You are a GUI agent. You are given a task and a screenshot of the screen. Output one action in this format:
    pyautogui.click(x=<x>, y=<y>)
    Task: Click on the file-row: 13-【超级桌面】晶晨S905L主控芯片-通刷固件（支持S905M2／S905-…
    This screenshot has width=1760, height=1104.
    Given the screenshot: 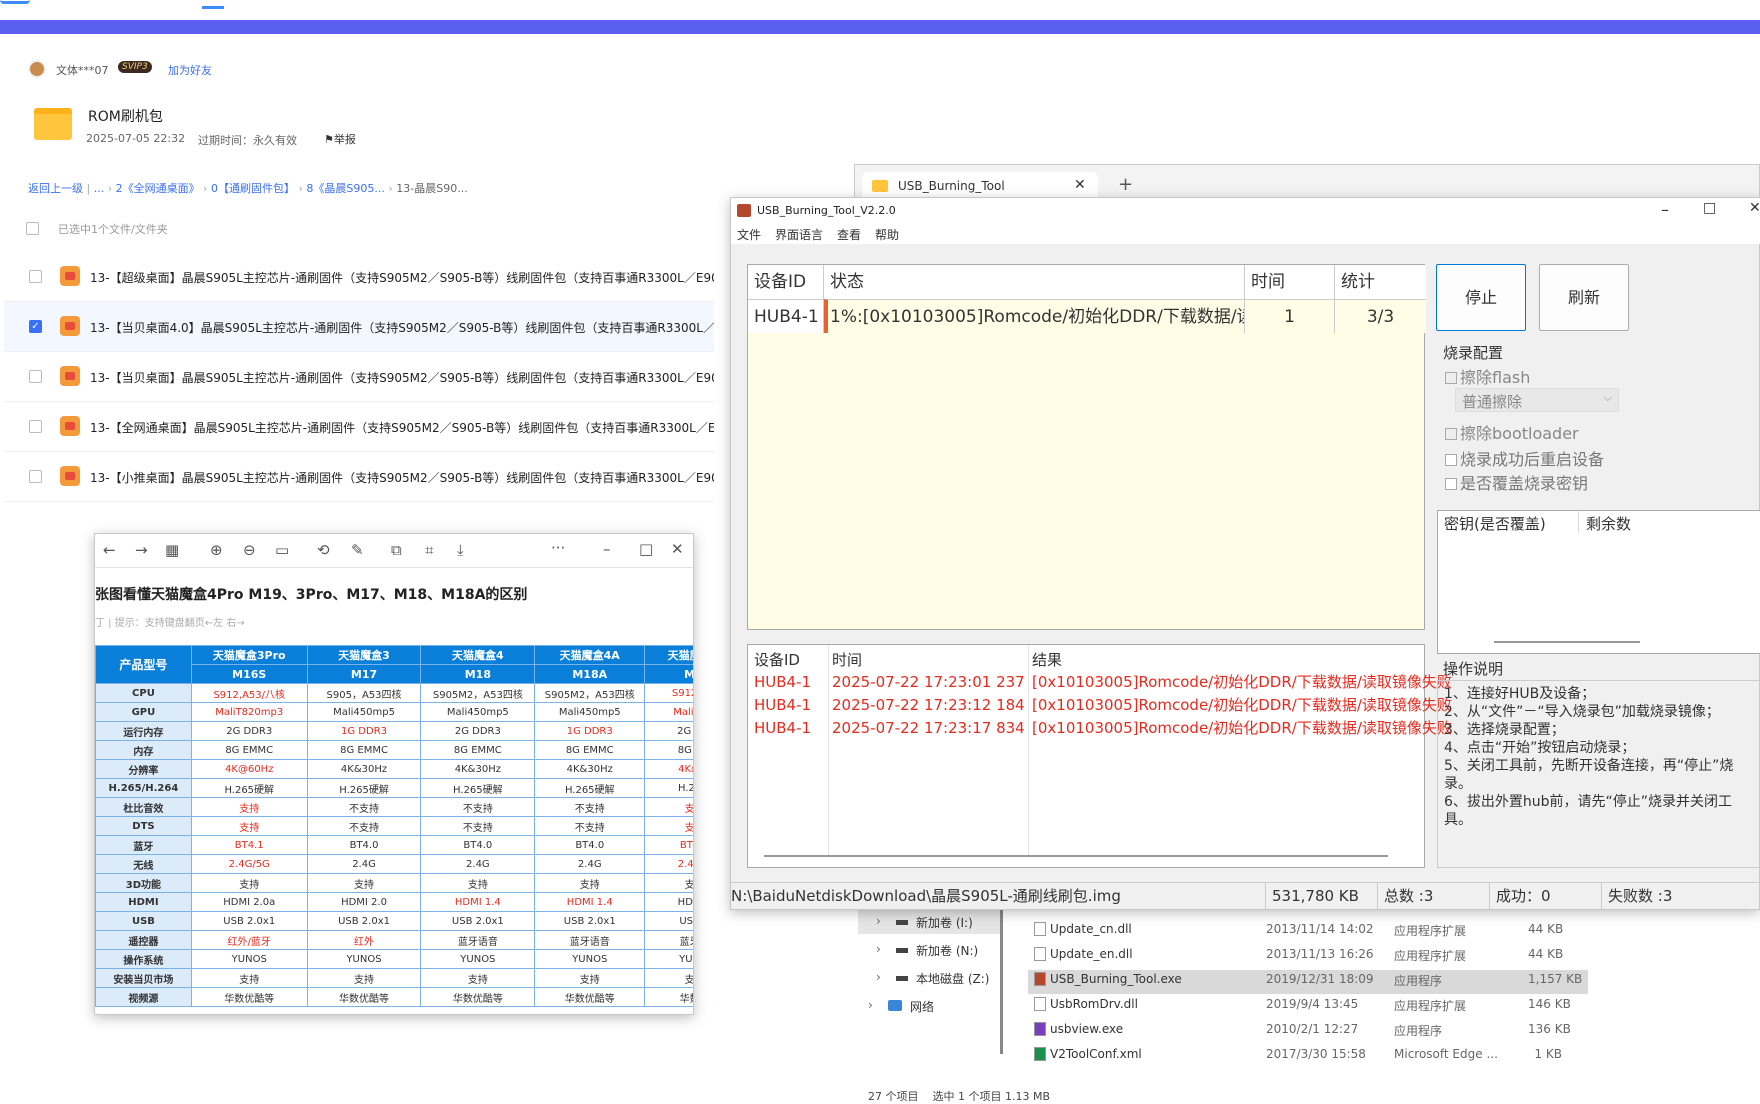 What is the action you would take?
    pyautogui.click(x=359, y=277)
    